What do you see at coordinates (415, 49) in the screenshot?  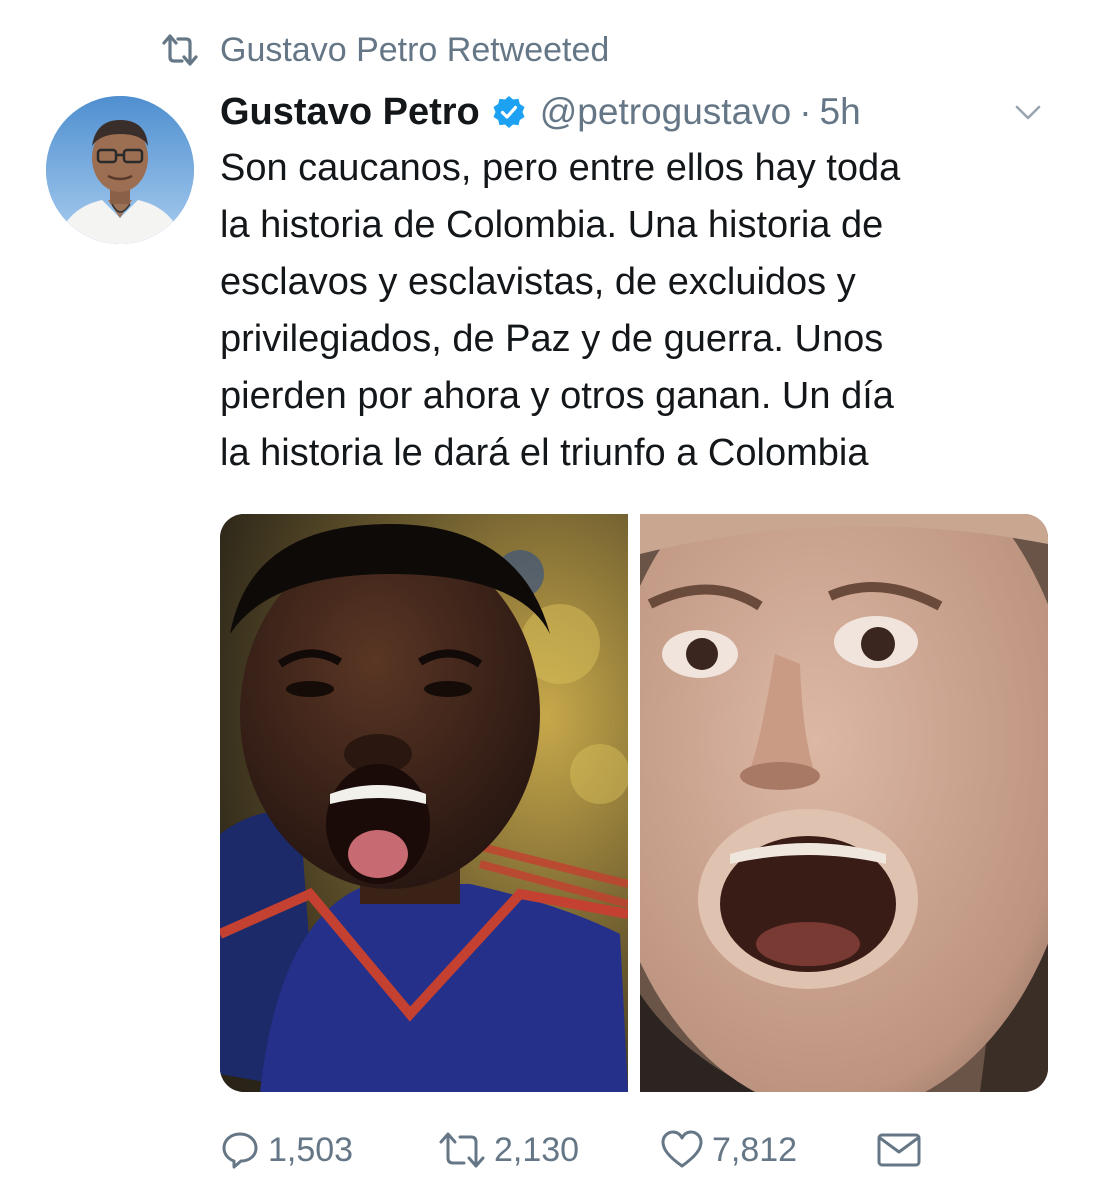 I see `retweet-banner-text: Gustavo Petro Retweeted` at bounding box center [415, 49].